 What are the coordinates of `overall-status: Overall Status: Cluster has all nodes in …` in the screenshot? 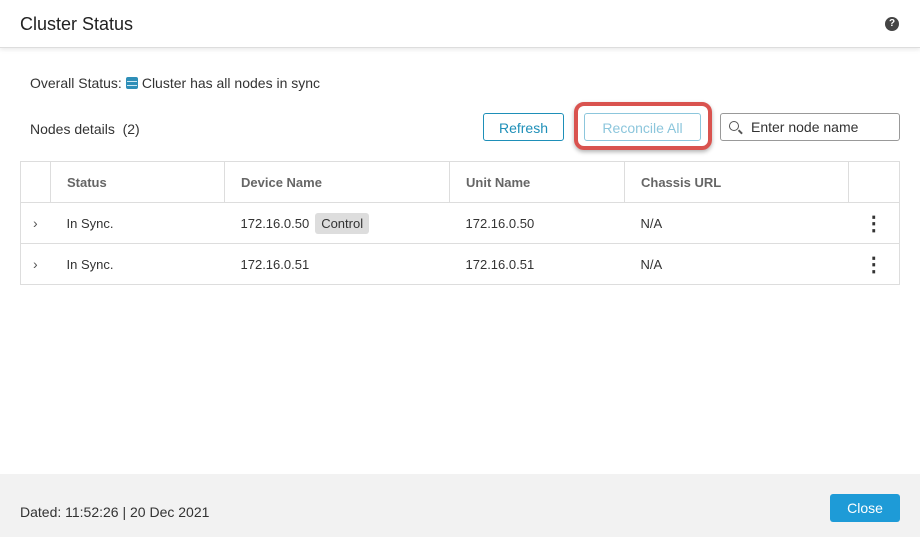 It's located at (175, 83).